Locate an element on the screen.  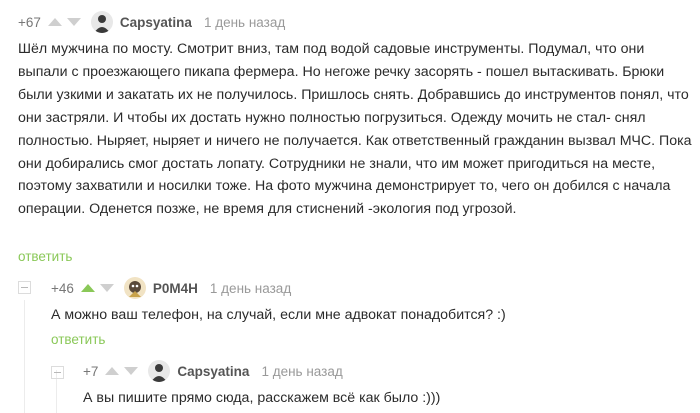
thread-line is located at coordinates (24, 356).